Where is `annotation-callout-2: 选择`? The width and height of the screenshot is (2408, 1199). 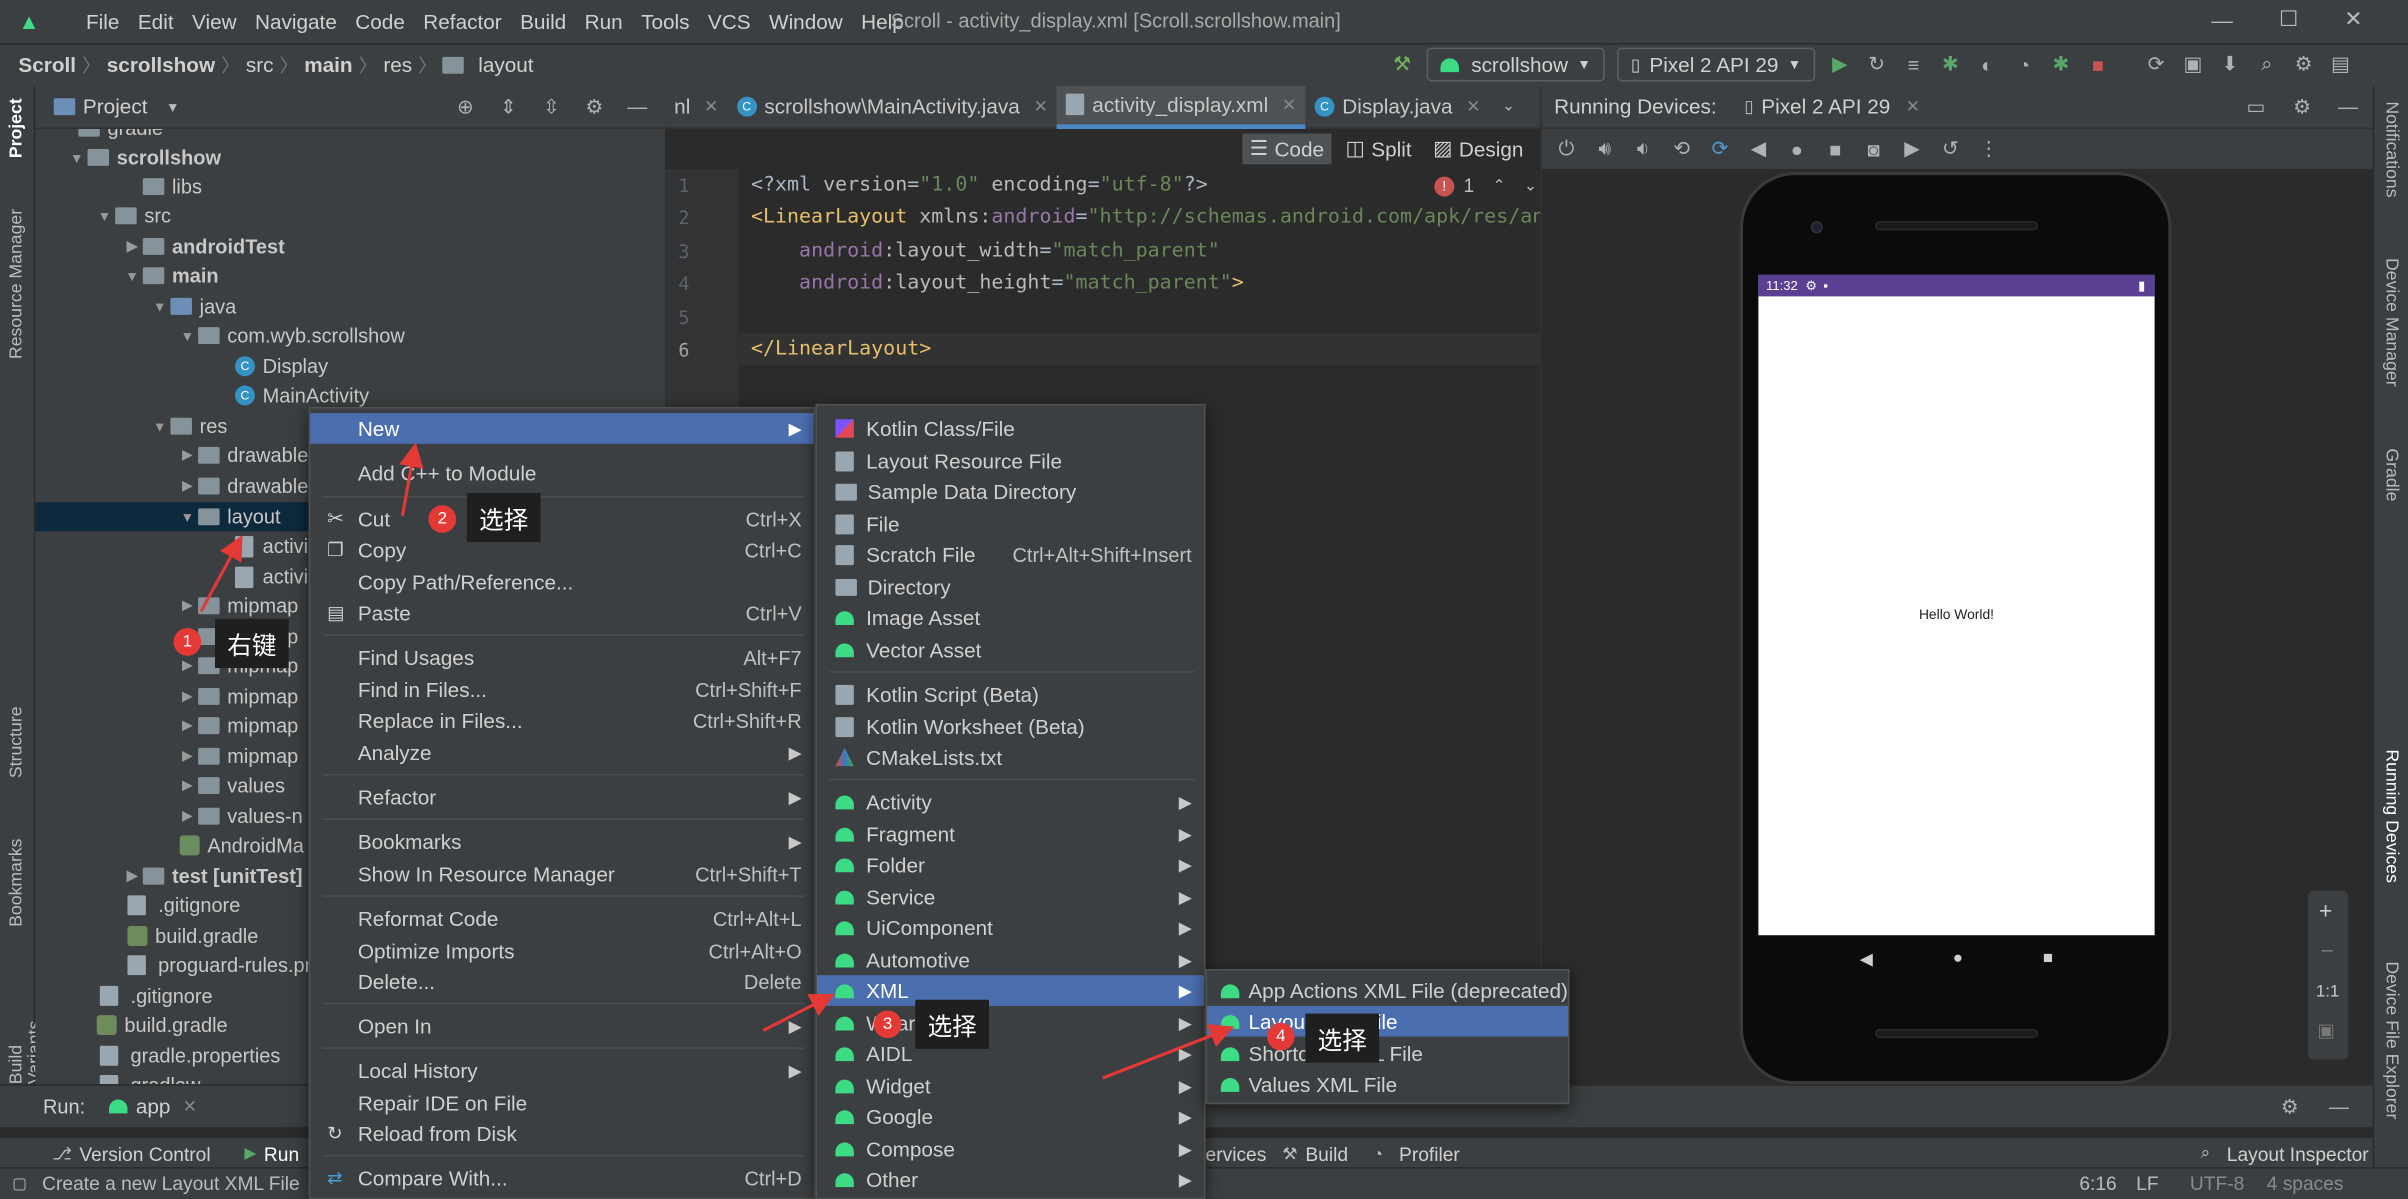
annotation-callout-2: 选择 is located at coordinates (503, 517).